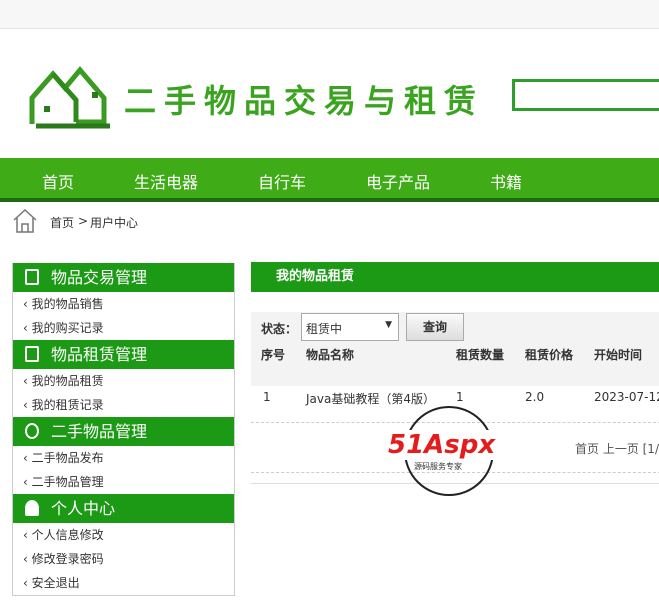 The height and width of the screenshot is (607, 659). What do you see at coordinates (585, 95) in the screenshot?
I see `search-input` at bounding box center [585, 95].